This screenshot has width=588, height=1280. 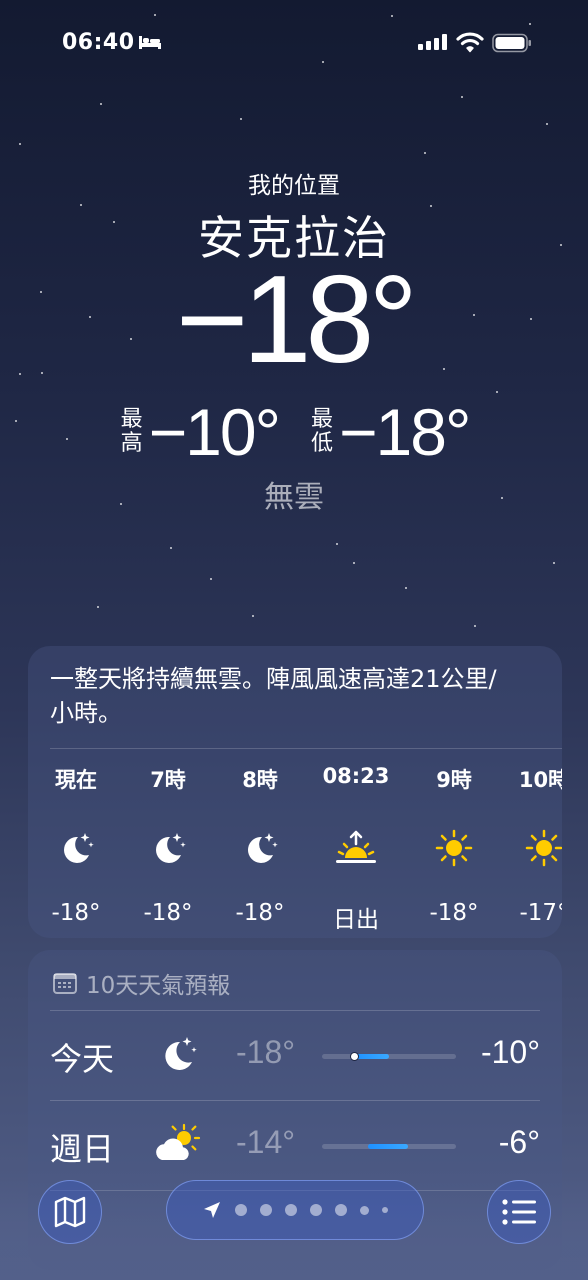 I want to click on hour-item: 10時 -17°, so click(x=533, y=845).